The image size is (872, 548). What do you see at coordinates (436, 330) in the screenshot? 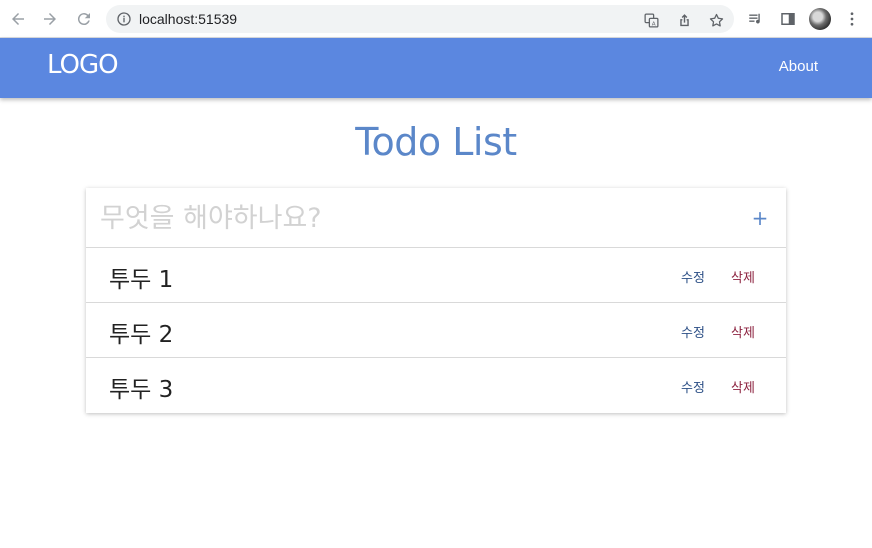
I see `todo-item: 투두 2 수정 삭제` at bounding box center [436, 330].